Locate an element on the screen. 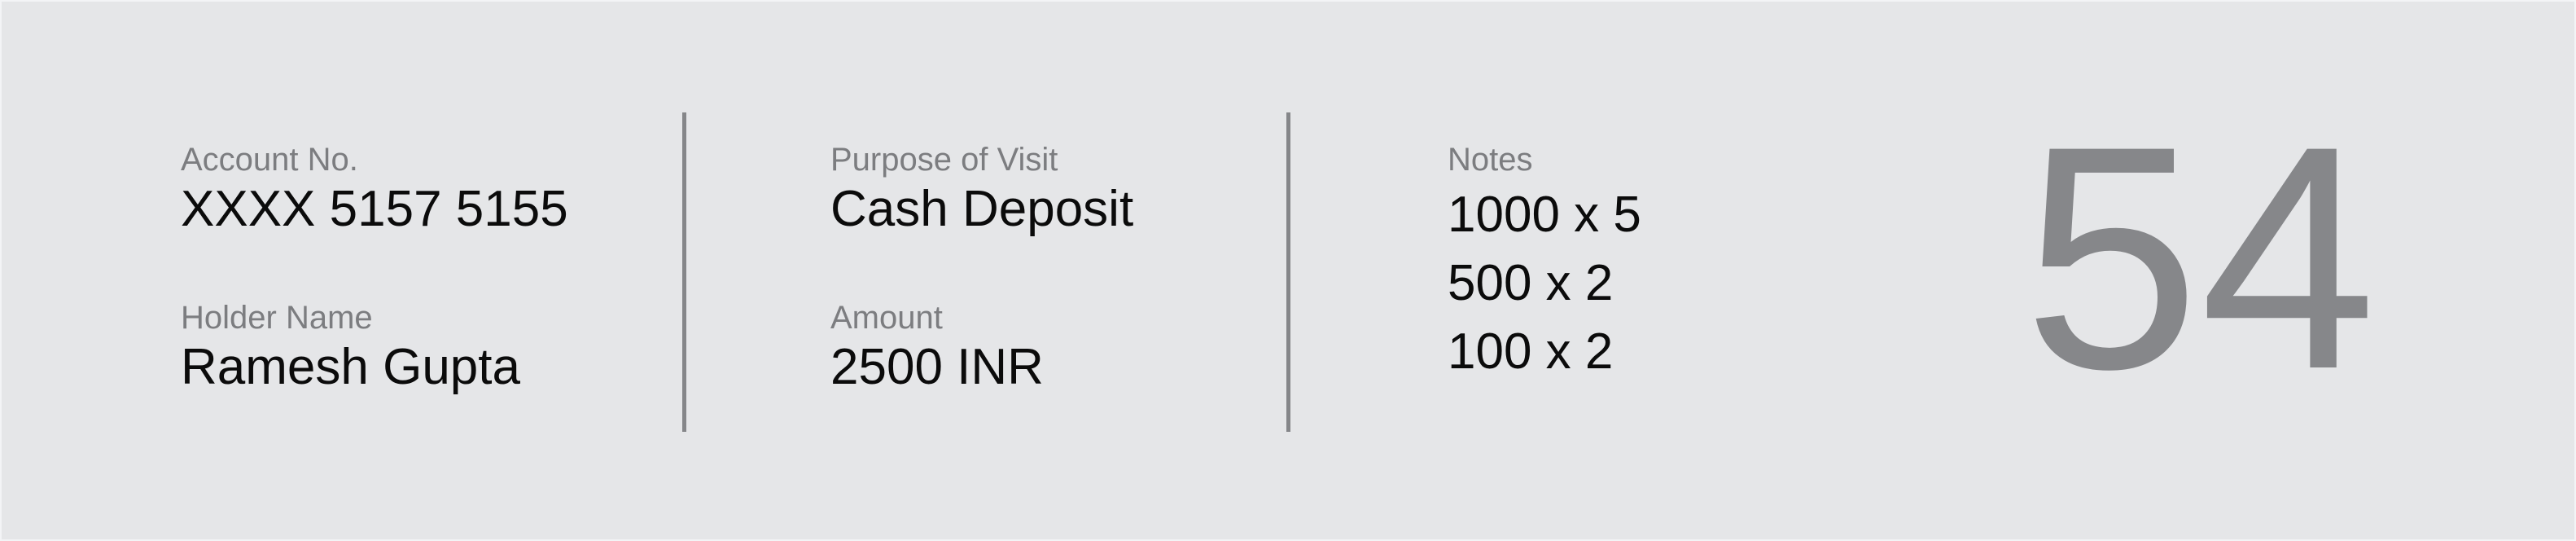 The width and height of the screenshot is (2576, 541). purpose-of-visit-field: Purpose of Visit Cash Deposit is located at coordinates (981, 190).